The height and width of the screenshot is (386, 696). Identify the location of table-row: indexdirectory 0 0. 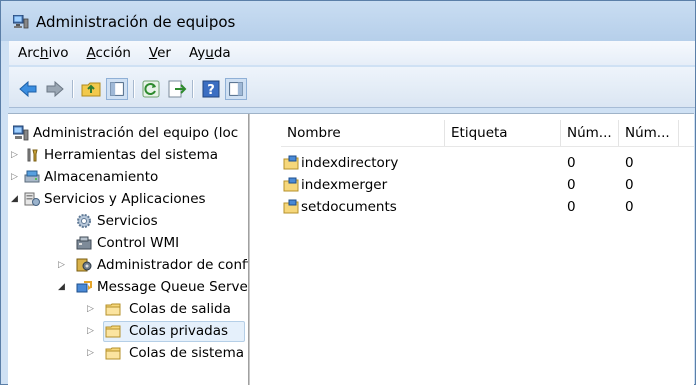
(487, 163).